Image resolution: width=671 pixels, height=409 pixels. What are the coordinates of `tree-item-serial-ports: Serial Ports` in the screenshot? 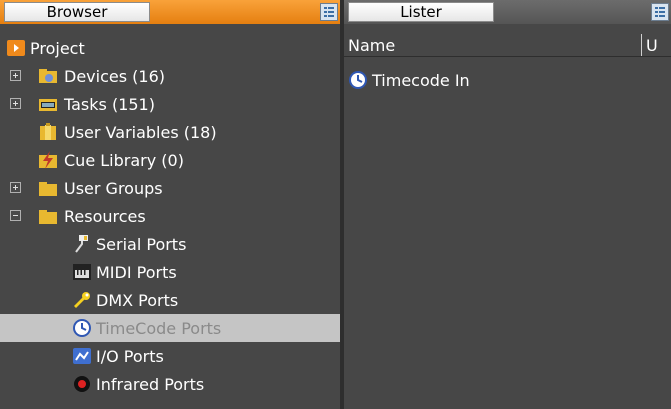 It's located at (170, 244).